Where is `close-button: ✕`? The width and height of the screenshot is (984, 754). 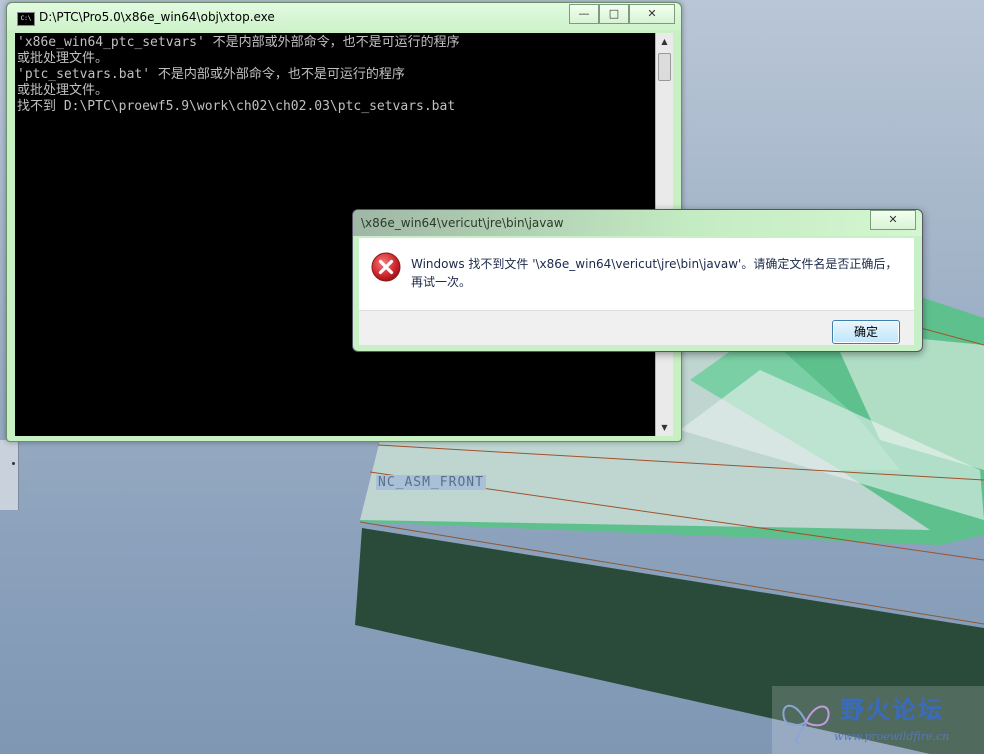
close-button: ✕ is located at coordinates (652, 14).